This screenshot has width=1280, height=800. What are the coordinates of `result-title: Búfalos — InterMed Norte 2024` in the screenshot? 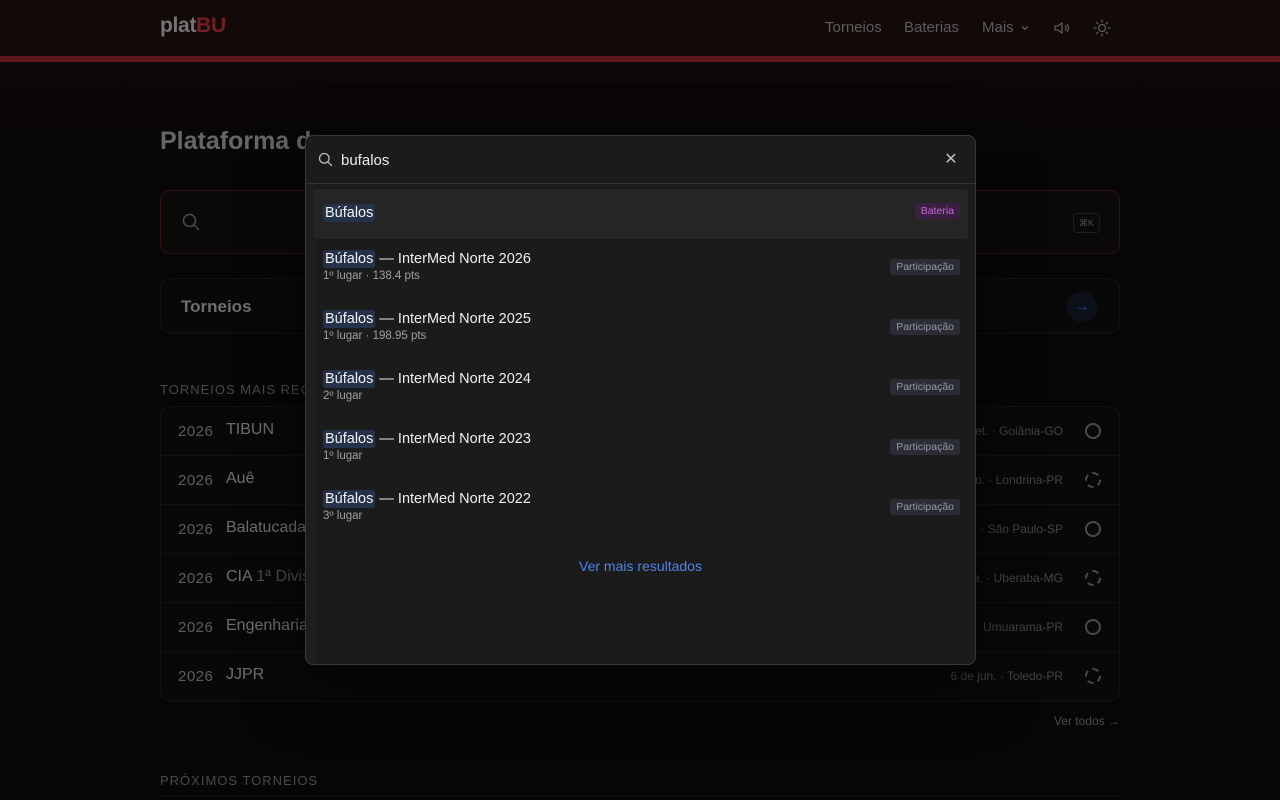 It's located at (427, 379).